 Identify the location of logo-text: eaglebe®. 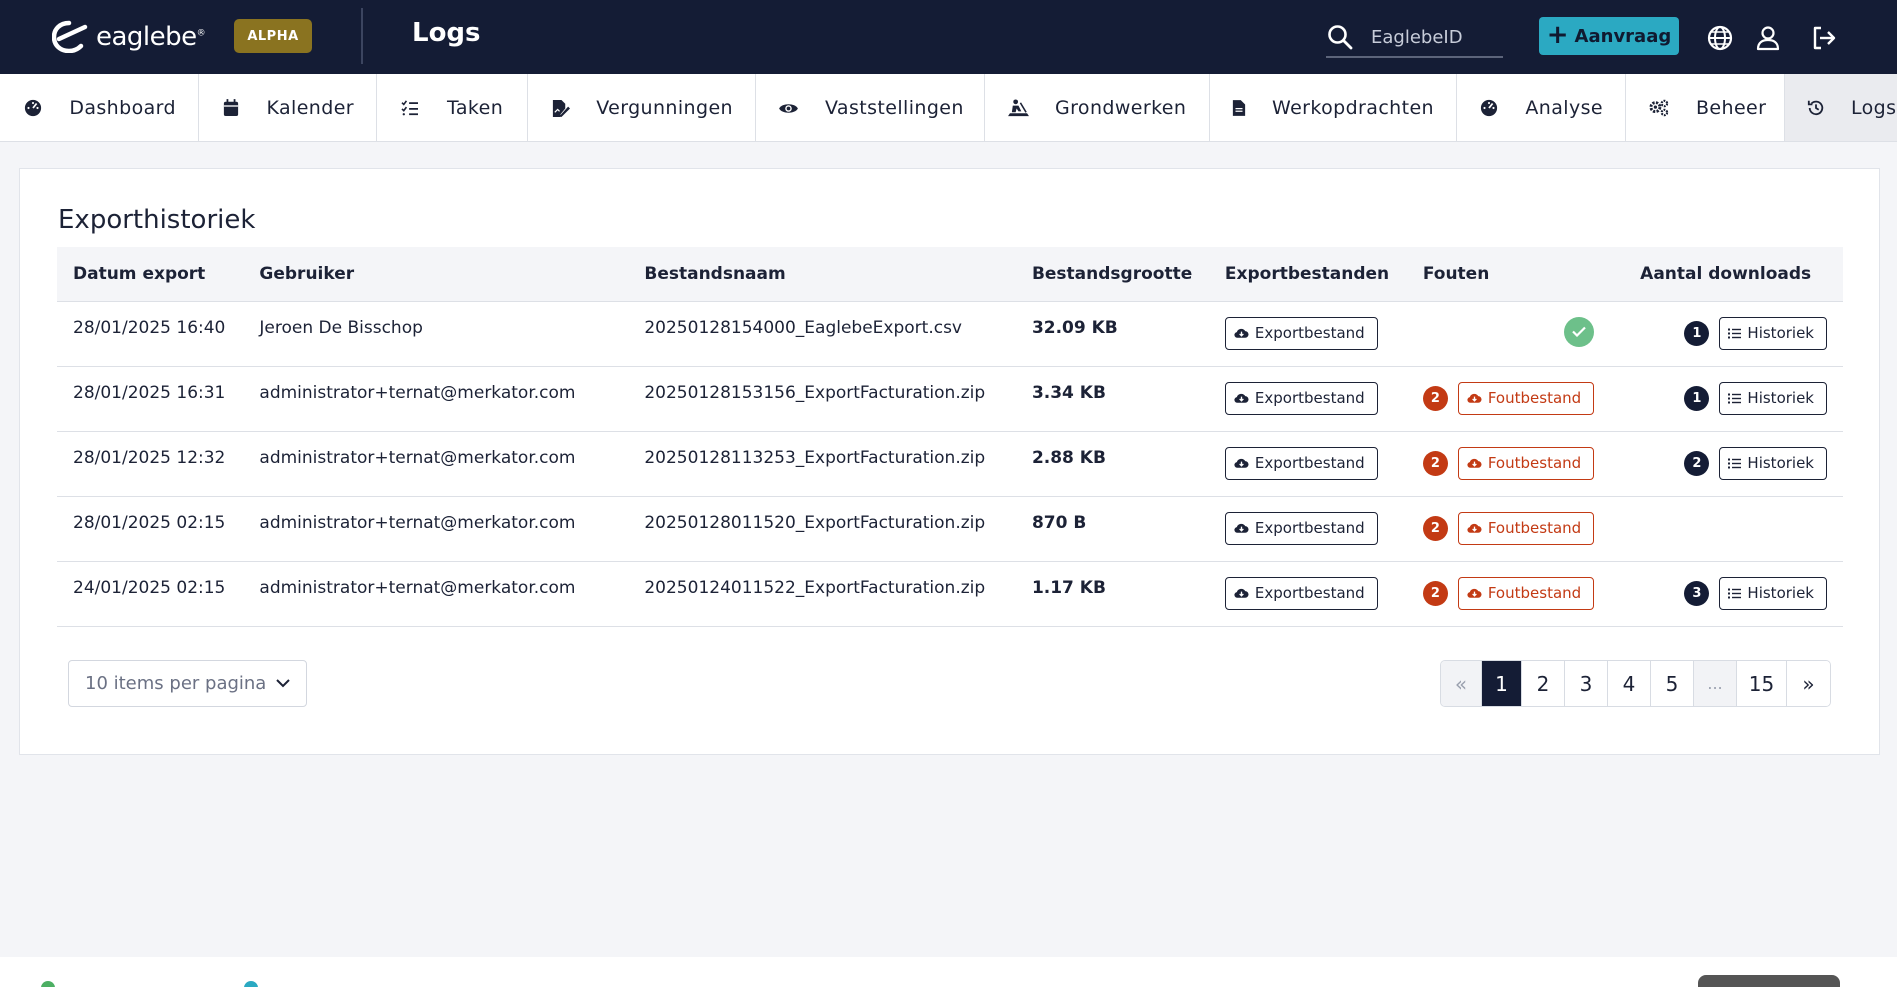
(151, 36).